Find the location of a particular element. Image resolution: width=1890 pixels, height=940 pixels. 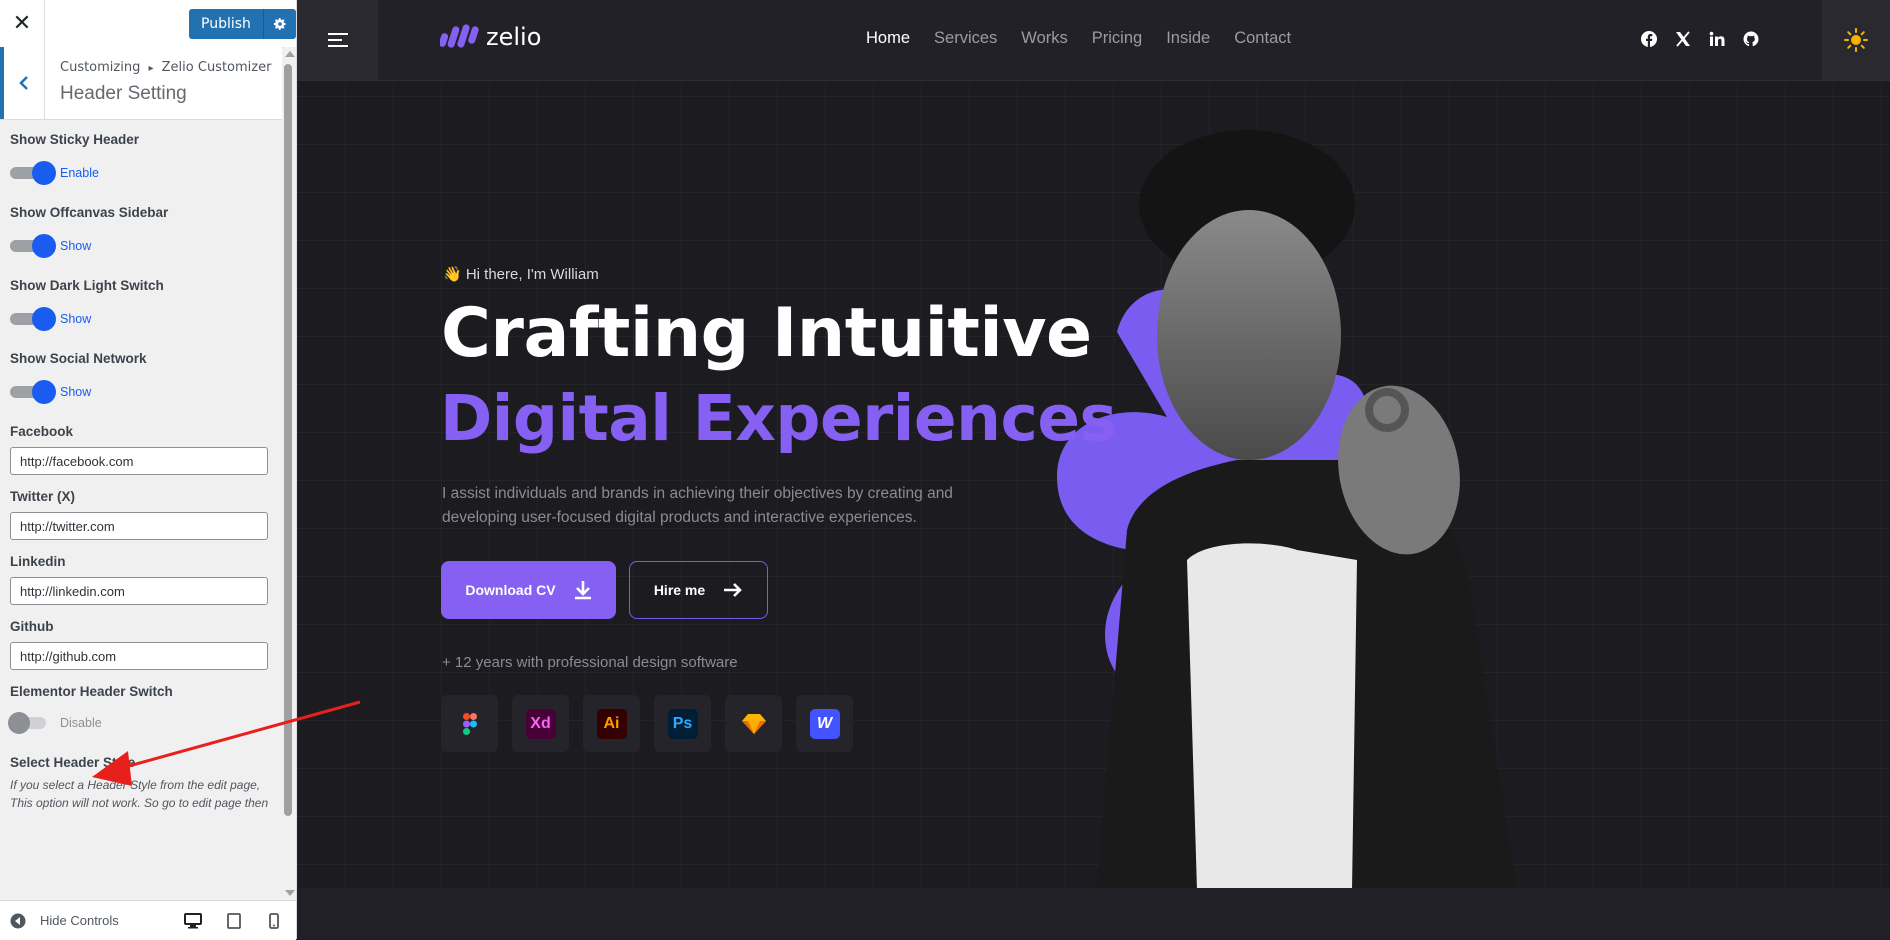

dark-light-toggle is located at coordinates (33, 319).